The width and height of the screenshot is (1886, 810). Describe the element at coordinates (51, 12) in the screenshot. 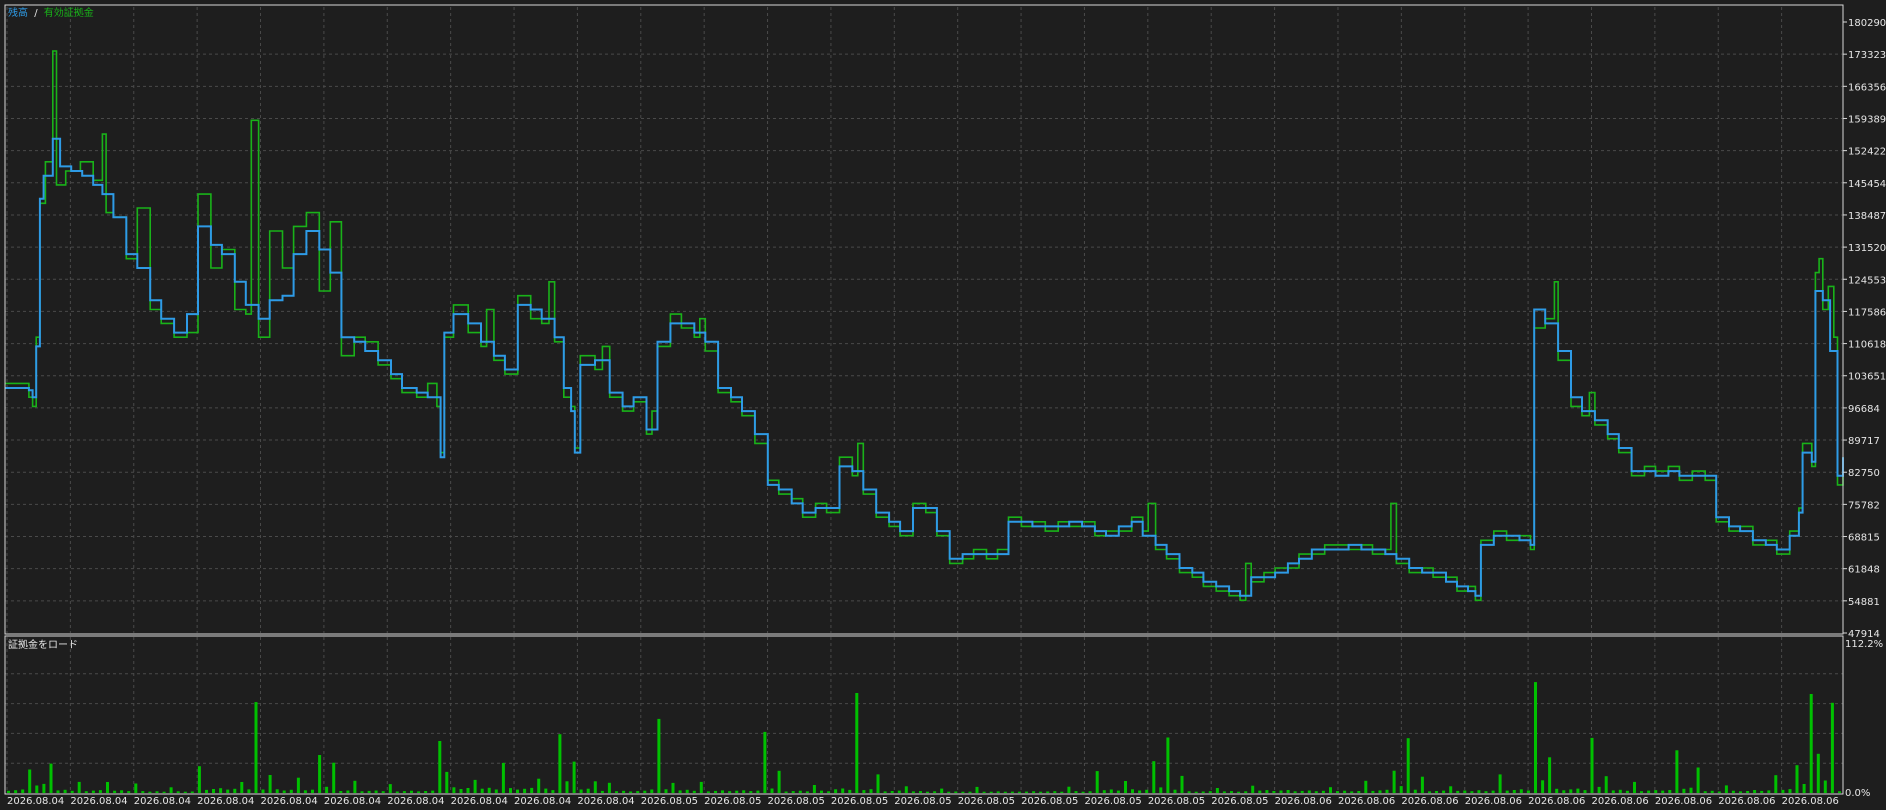

I see `legend: 残高 / 有効証拠金` at that location.